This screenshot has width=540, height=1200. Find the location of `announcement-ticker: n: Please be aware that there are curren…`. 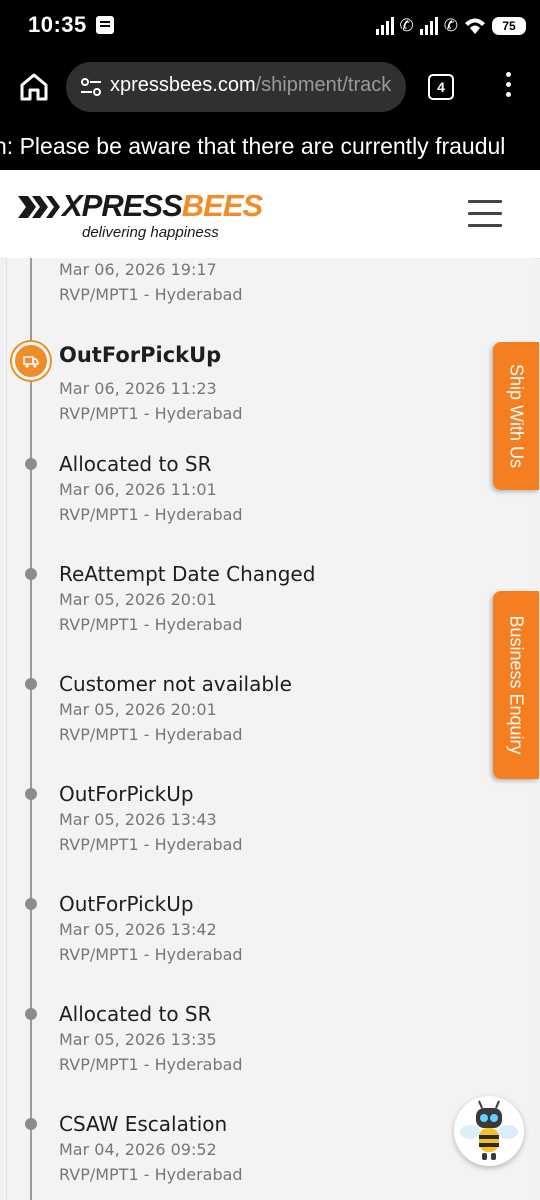

announcement-ticker: n: Please be aware that there are curren… is located at coordinates (270, 146).